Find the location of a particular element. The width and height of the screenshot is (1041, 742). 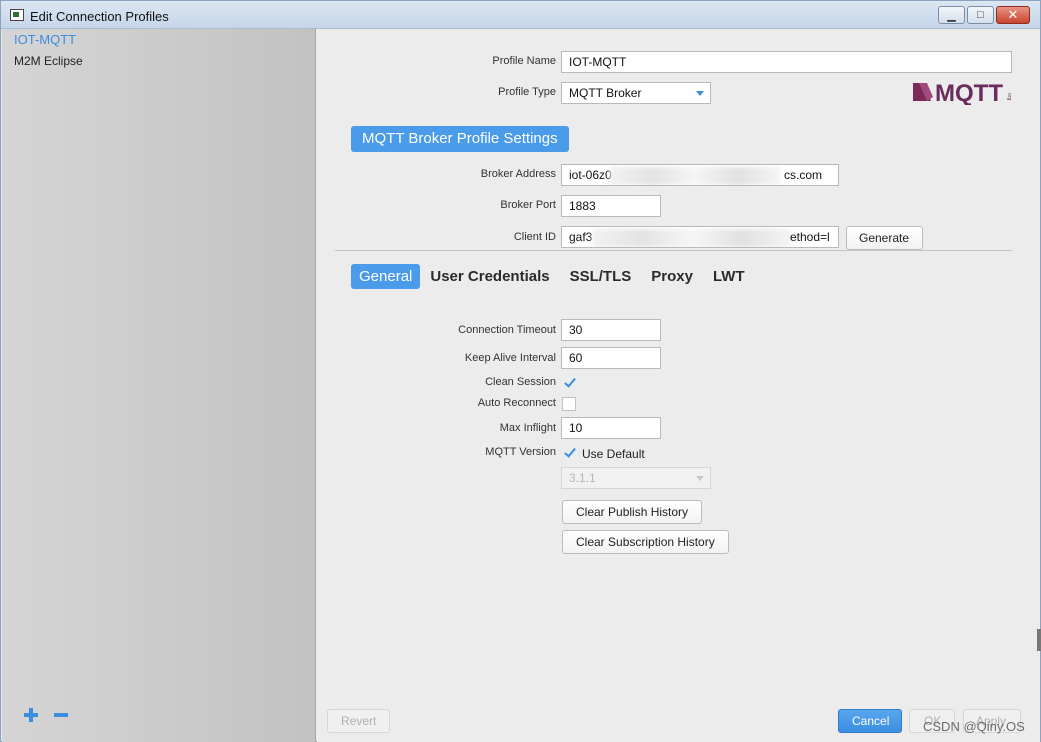

connection-timeout-label: Connection Timeout is located at coordinates (507, 330).